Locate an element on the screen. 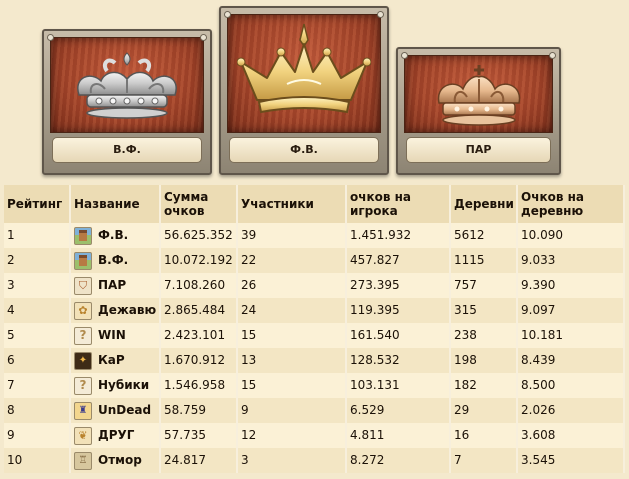  total-cell: 1.670.912 is located at coordinates (199, 360).